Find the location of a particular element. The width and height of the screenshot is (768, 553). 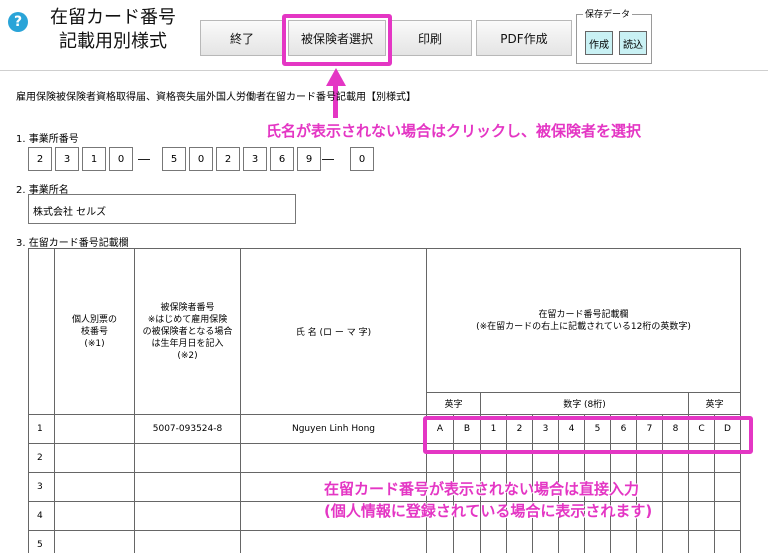

pdf-button: PDF作成 is located at coordinates (524, 38).